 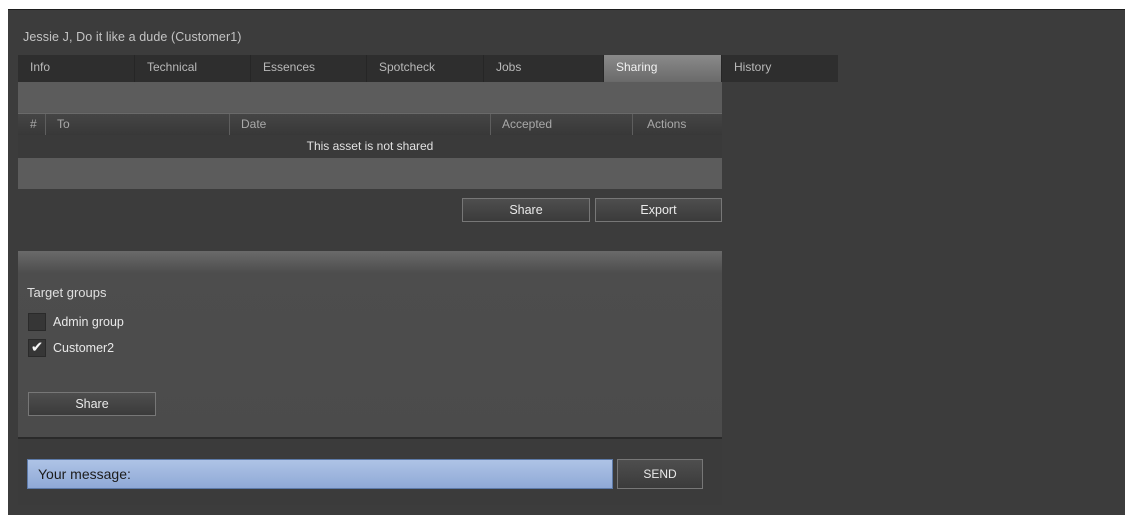 What do you see at coordinates (33, 124) in the screenshot?
I see `column-number: #` at bounding box center [33, 124].